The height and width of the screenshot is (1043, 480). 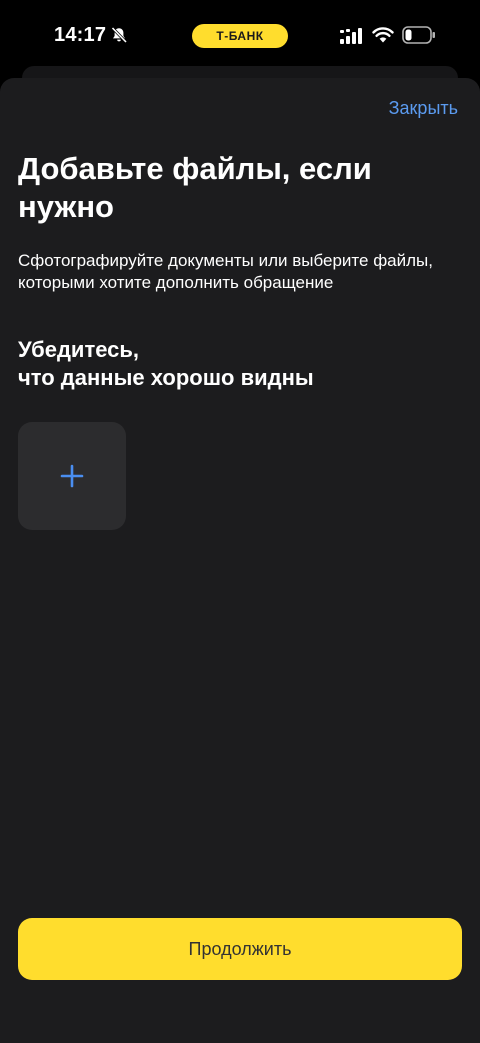 What do you see at coordinates (119, 35) in the screenshot?
I see `bell-slash-icon` at bounding box center [119, 35].